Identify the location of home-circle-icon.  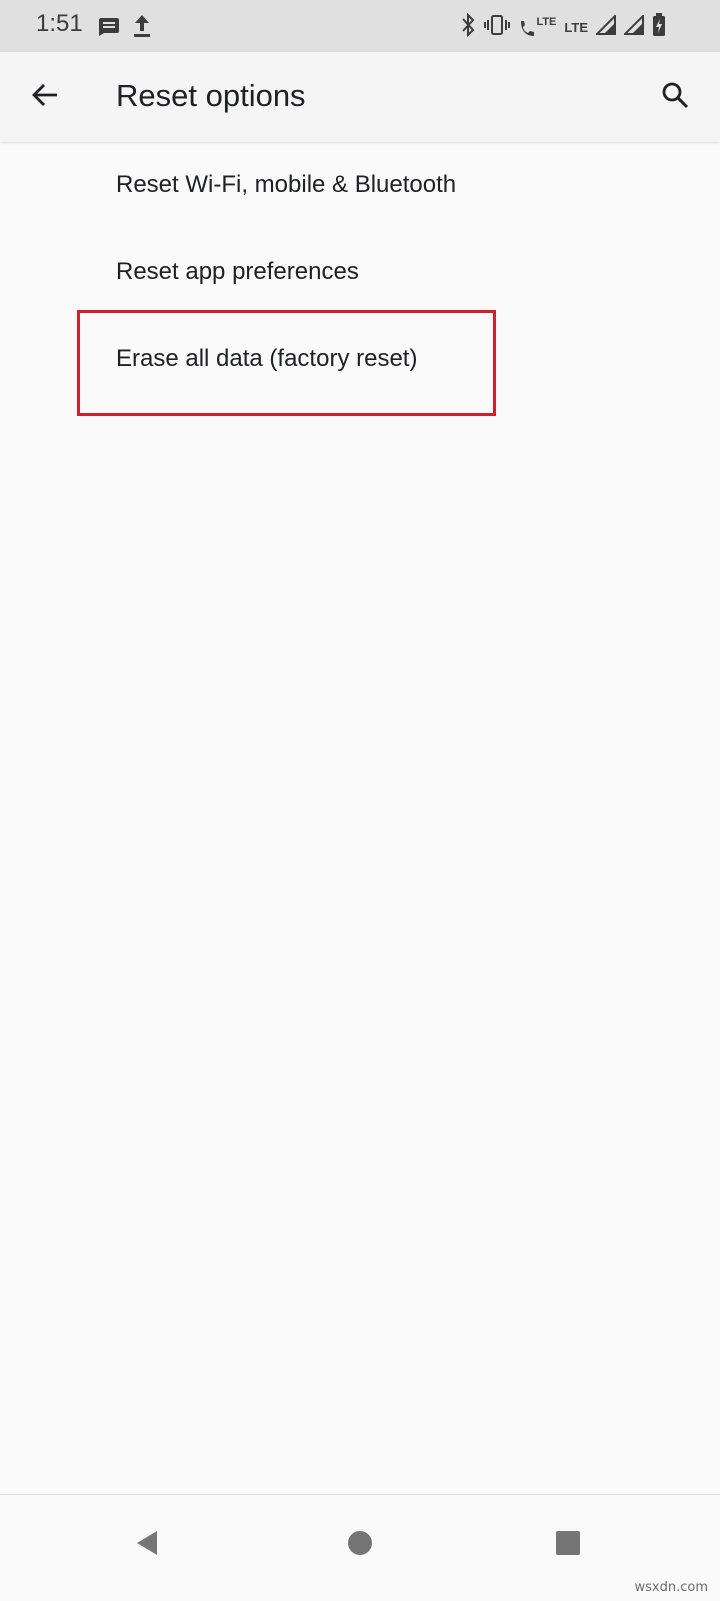
(360, 1545).